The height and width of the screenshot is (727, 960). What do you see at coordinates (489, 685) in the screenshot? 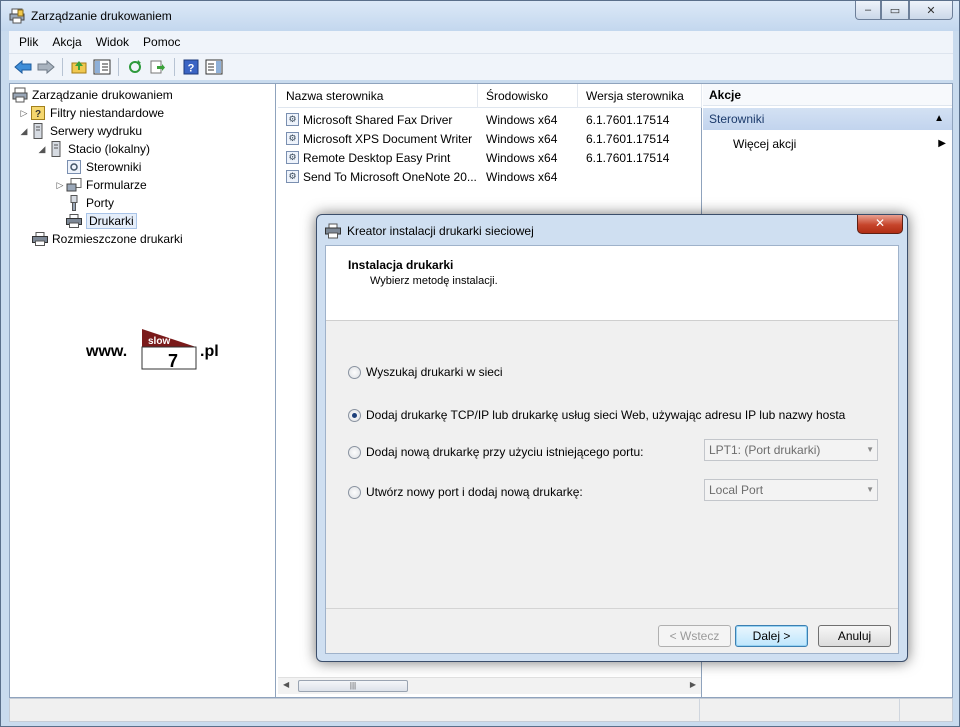
I see `horizontal-scrollbar: ◀ ||| ▶` at bounding box center [489, 685].